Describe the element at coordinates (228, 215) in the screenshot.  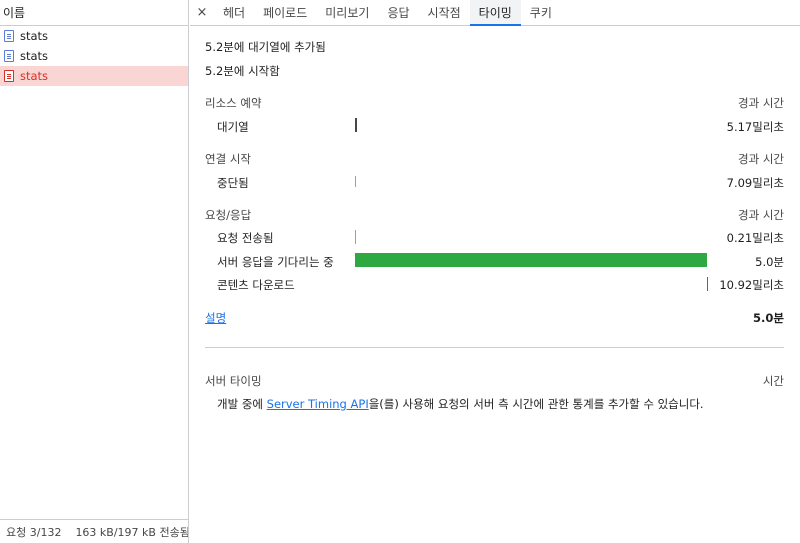
I see `request-response-title: 요청/응답` at that location.